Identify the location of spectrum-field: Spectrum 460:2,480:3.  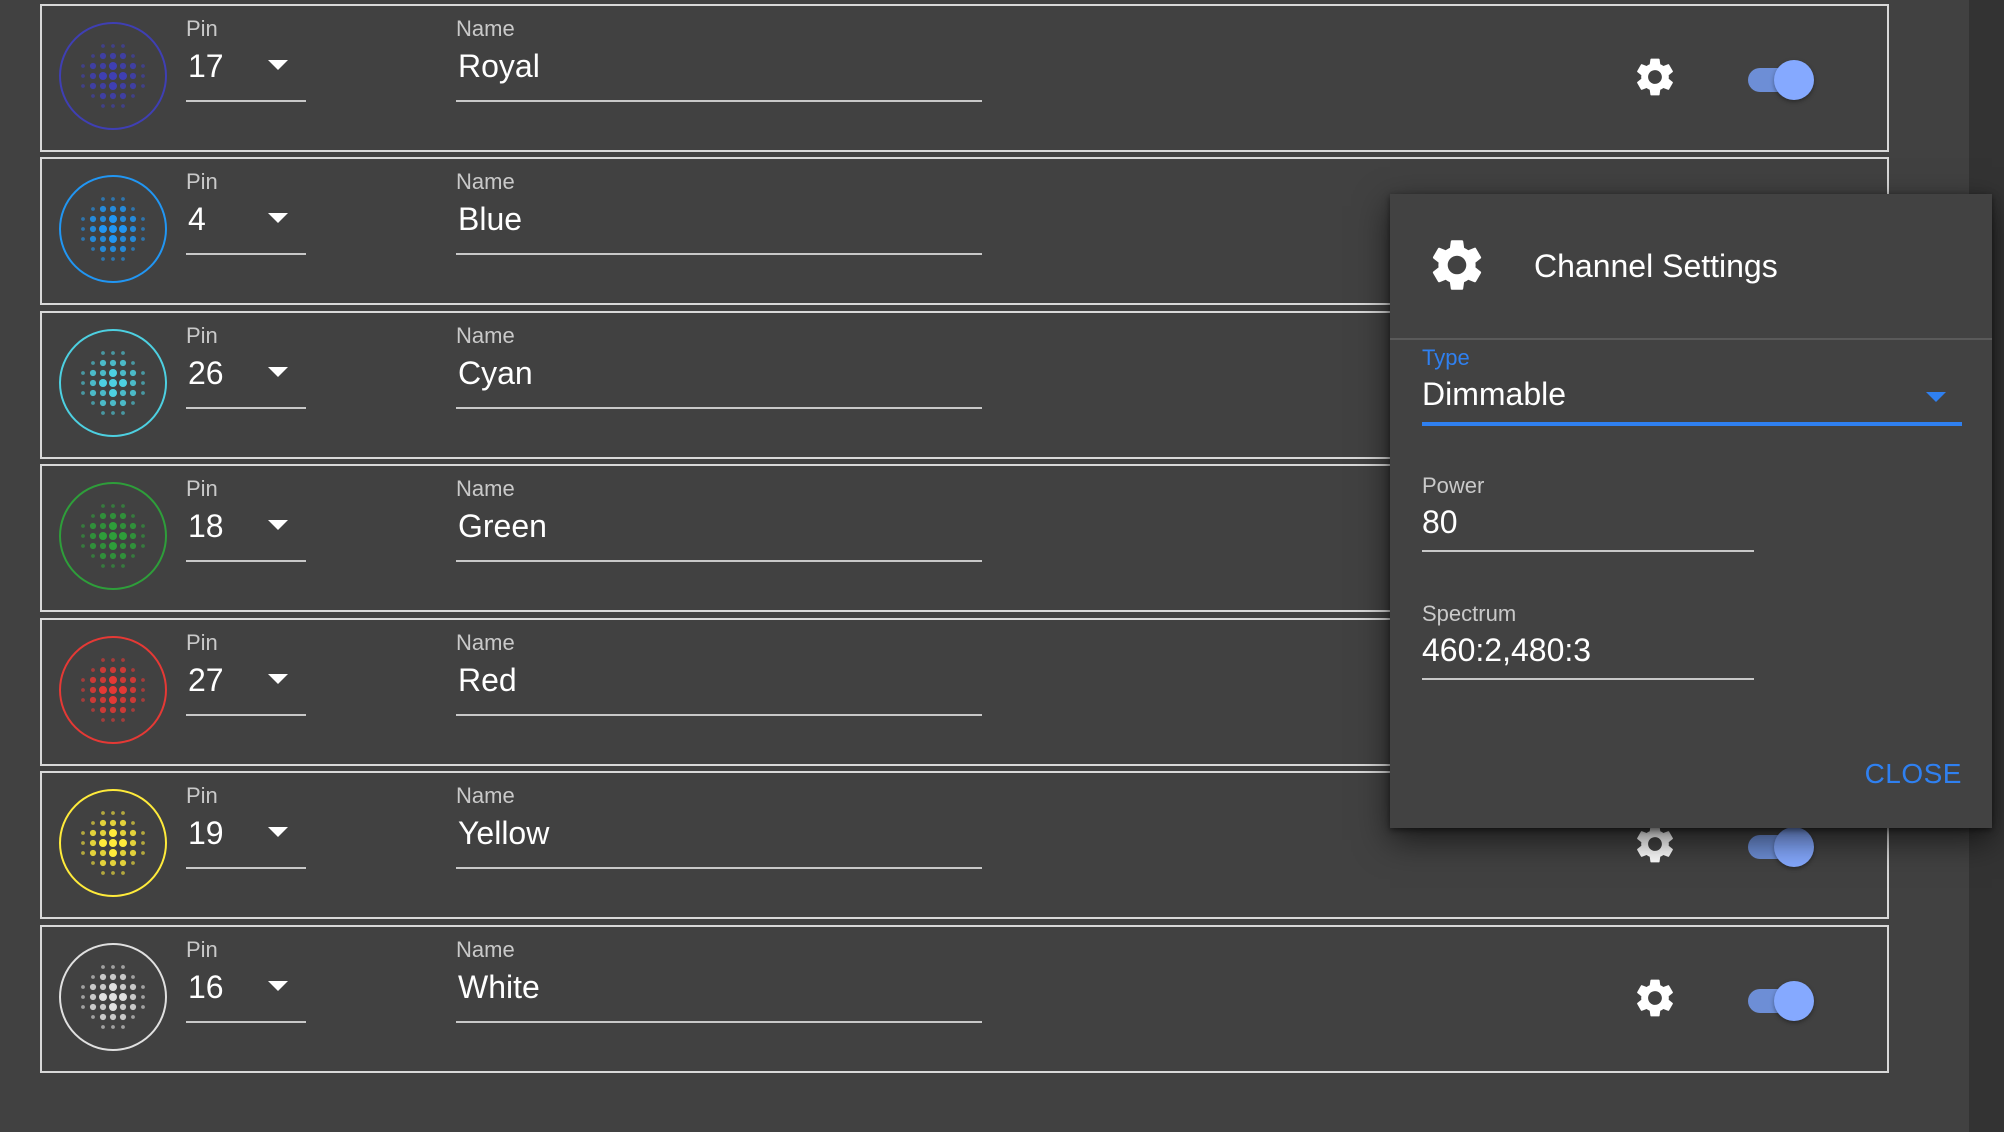
(1588, 640).